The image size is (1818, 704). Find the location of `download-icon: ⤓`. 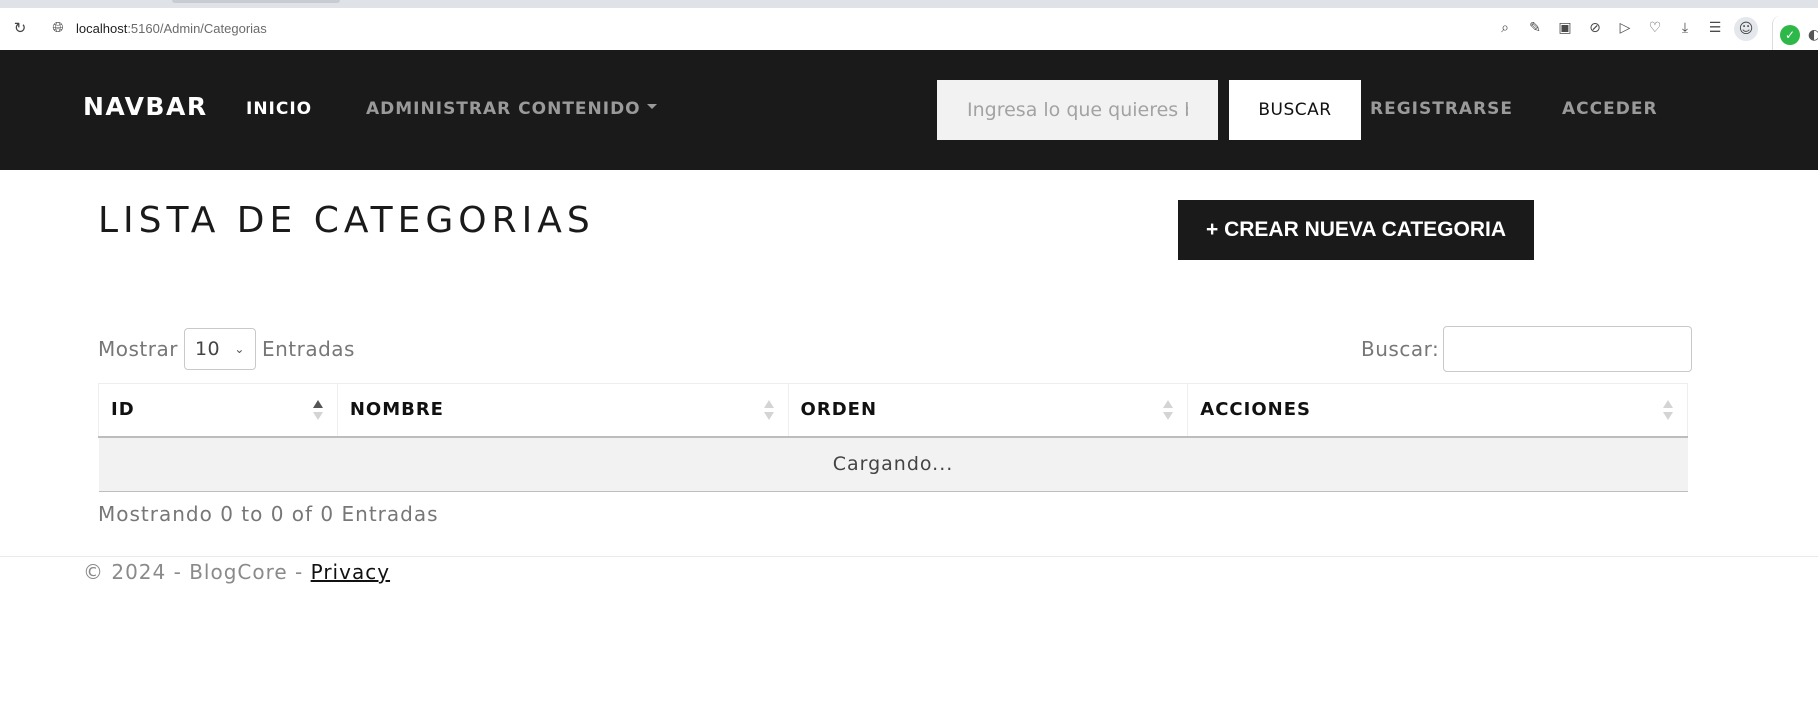

download-icon: ⤓ is located at coordinates (1685, 28).